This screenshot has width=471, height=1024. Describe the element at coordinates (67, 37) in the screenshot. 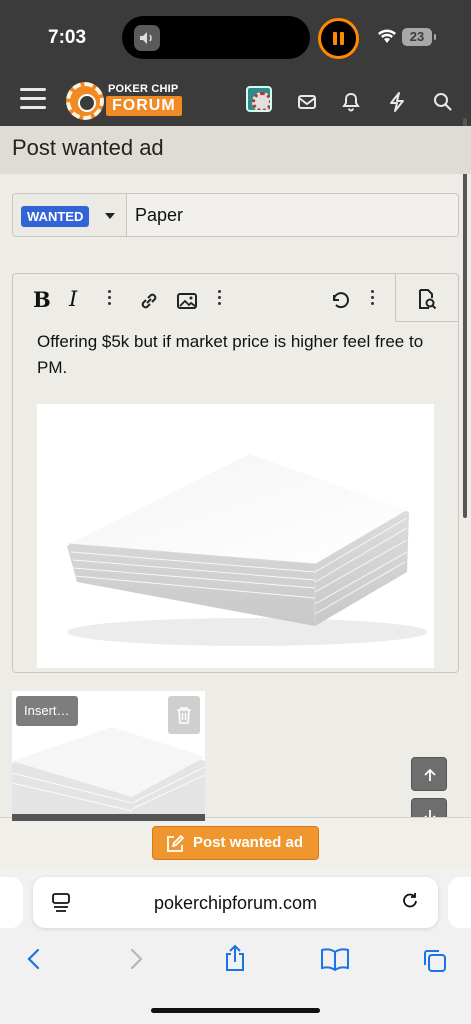

I see `status-time: 7:03` at that location.